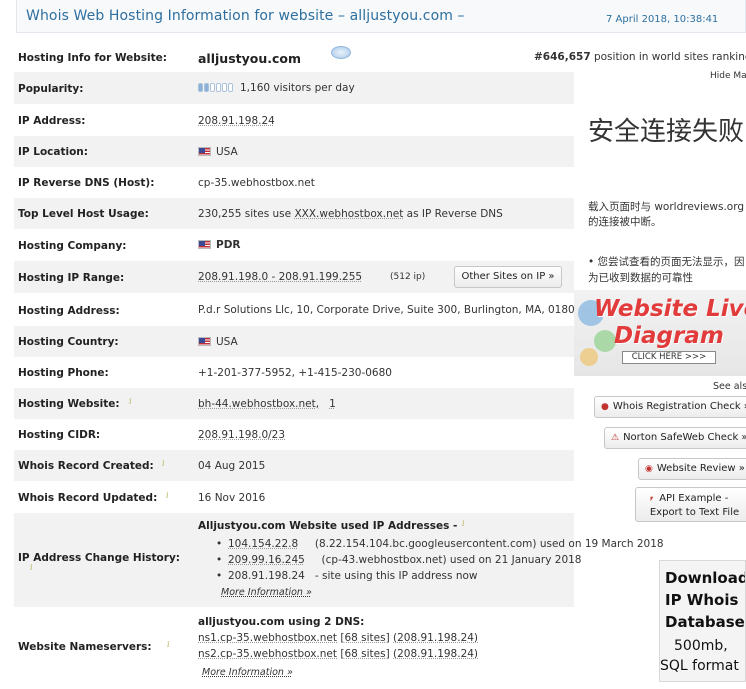 The image size is (746, 689). Describe the element at coordinates (250, 58) in the screenshot. I see `site-name: alljustyou.com` at that location.